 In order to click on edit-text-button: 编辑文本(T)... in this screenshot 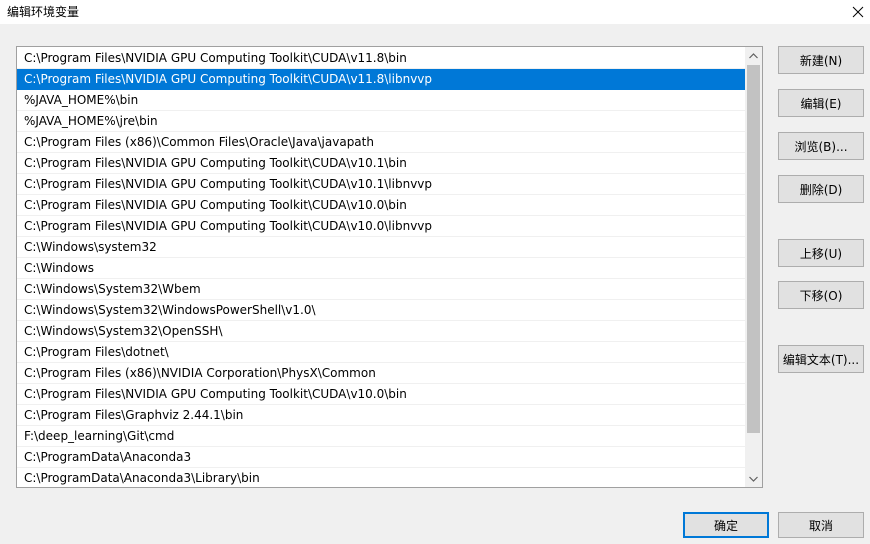, I will do `click(821, 359)`.